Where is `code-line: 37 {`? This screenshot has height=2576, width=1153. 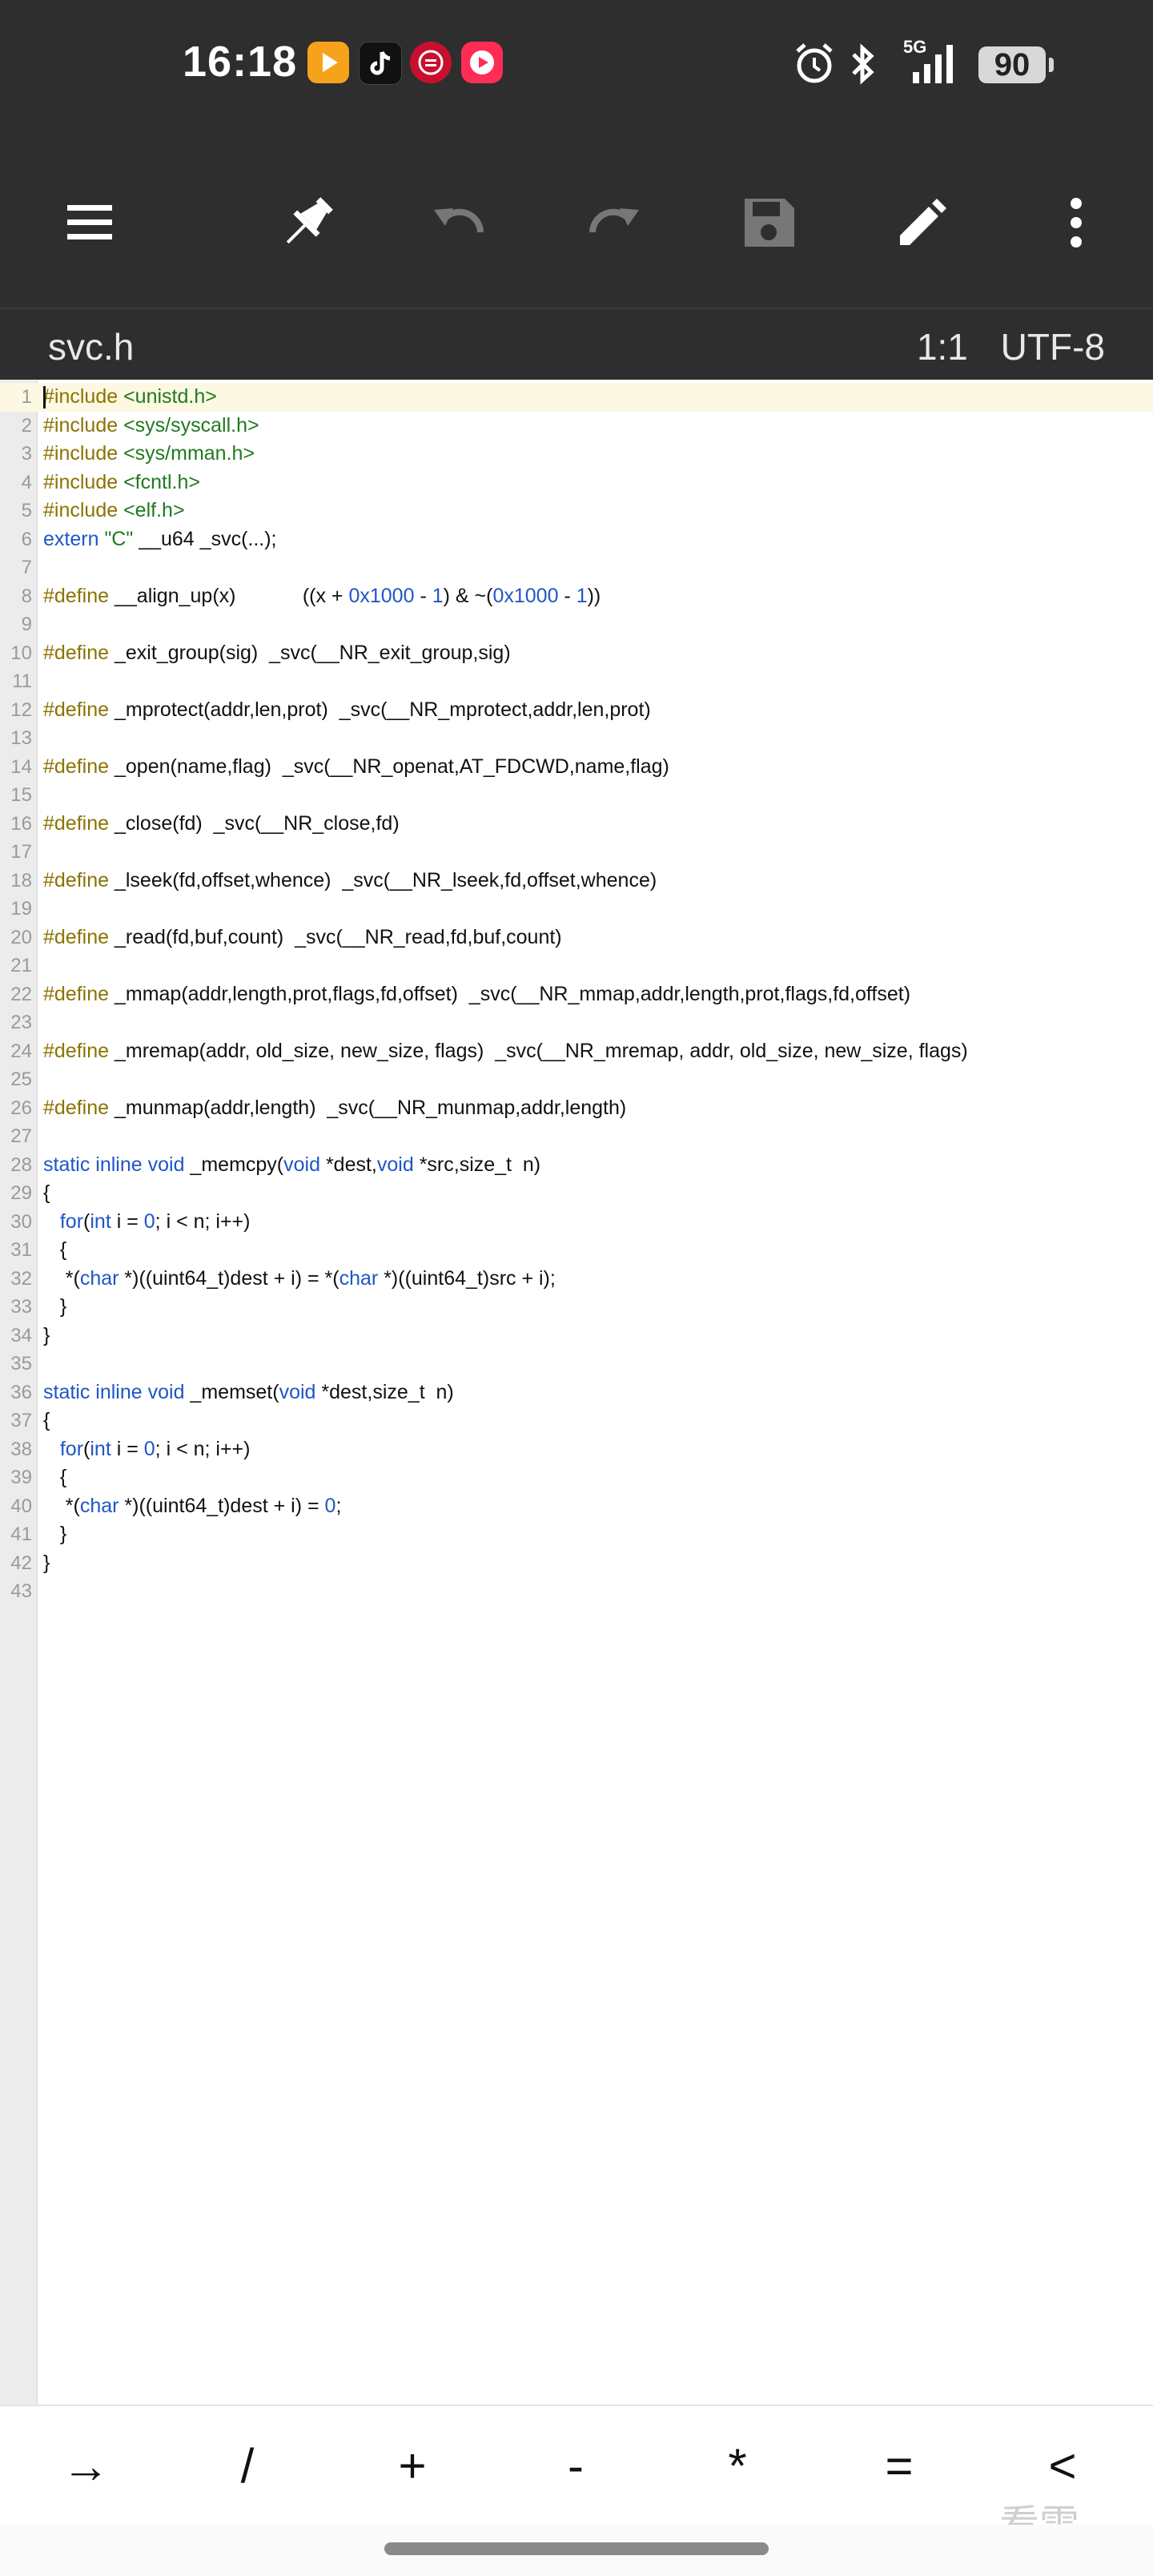 code-line: 37 { is located at coordinates (576, 1421).